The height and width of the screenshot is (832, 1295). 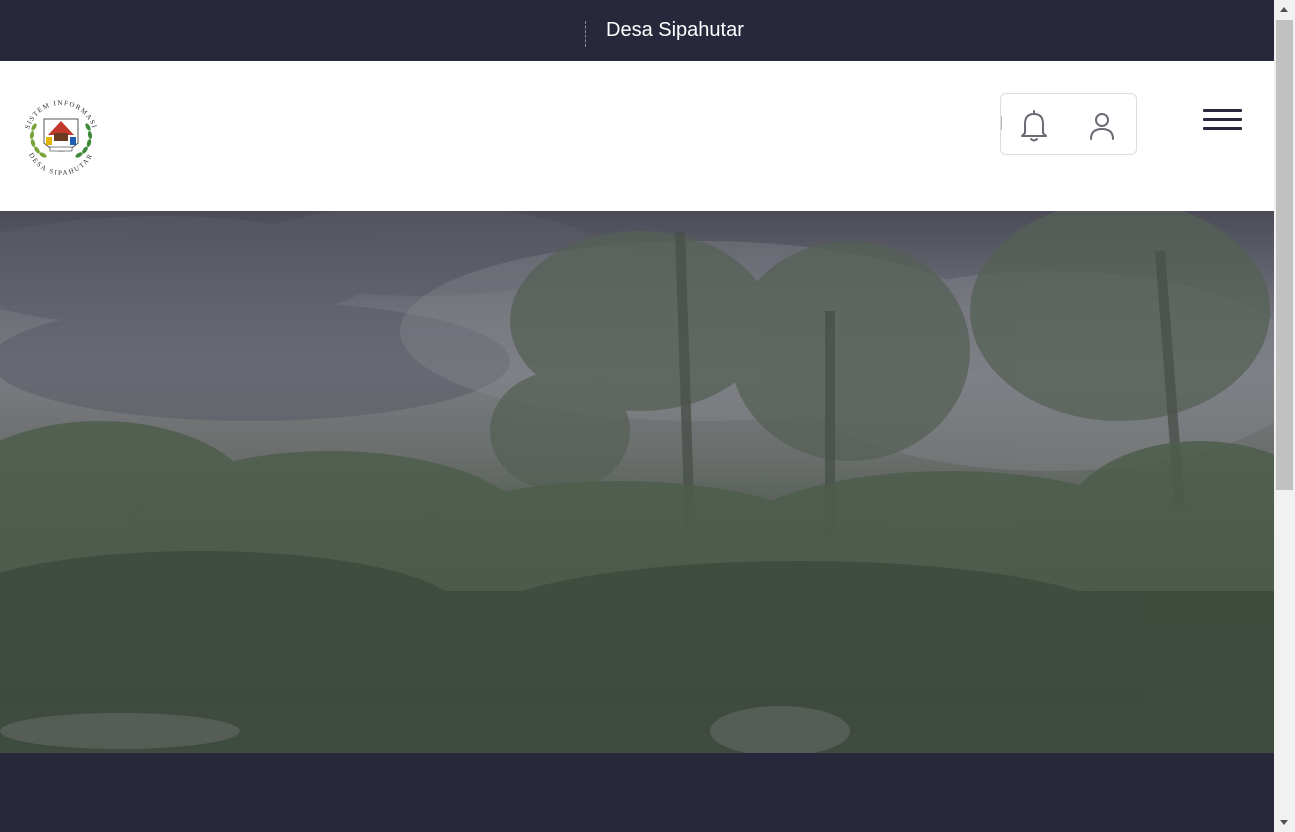 What do you see at coordinates (637, 792) in the screenshot?
I see `dark-section` at bounding box center [637, 792].